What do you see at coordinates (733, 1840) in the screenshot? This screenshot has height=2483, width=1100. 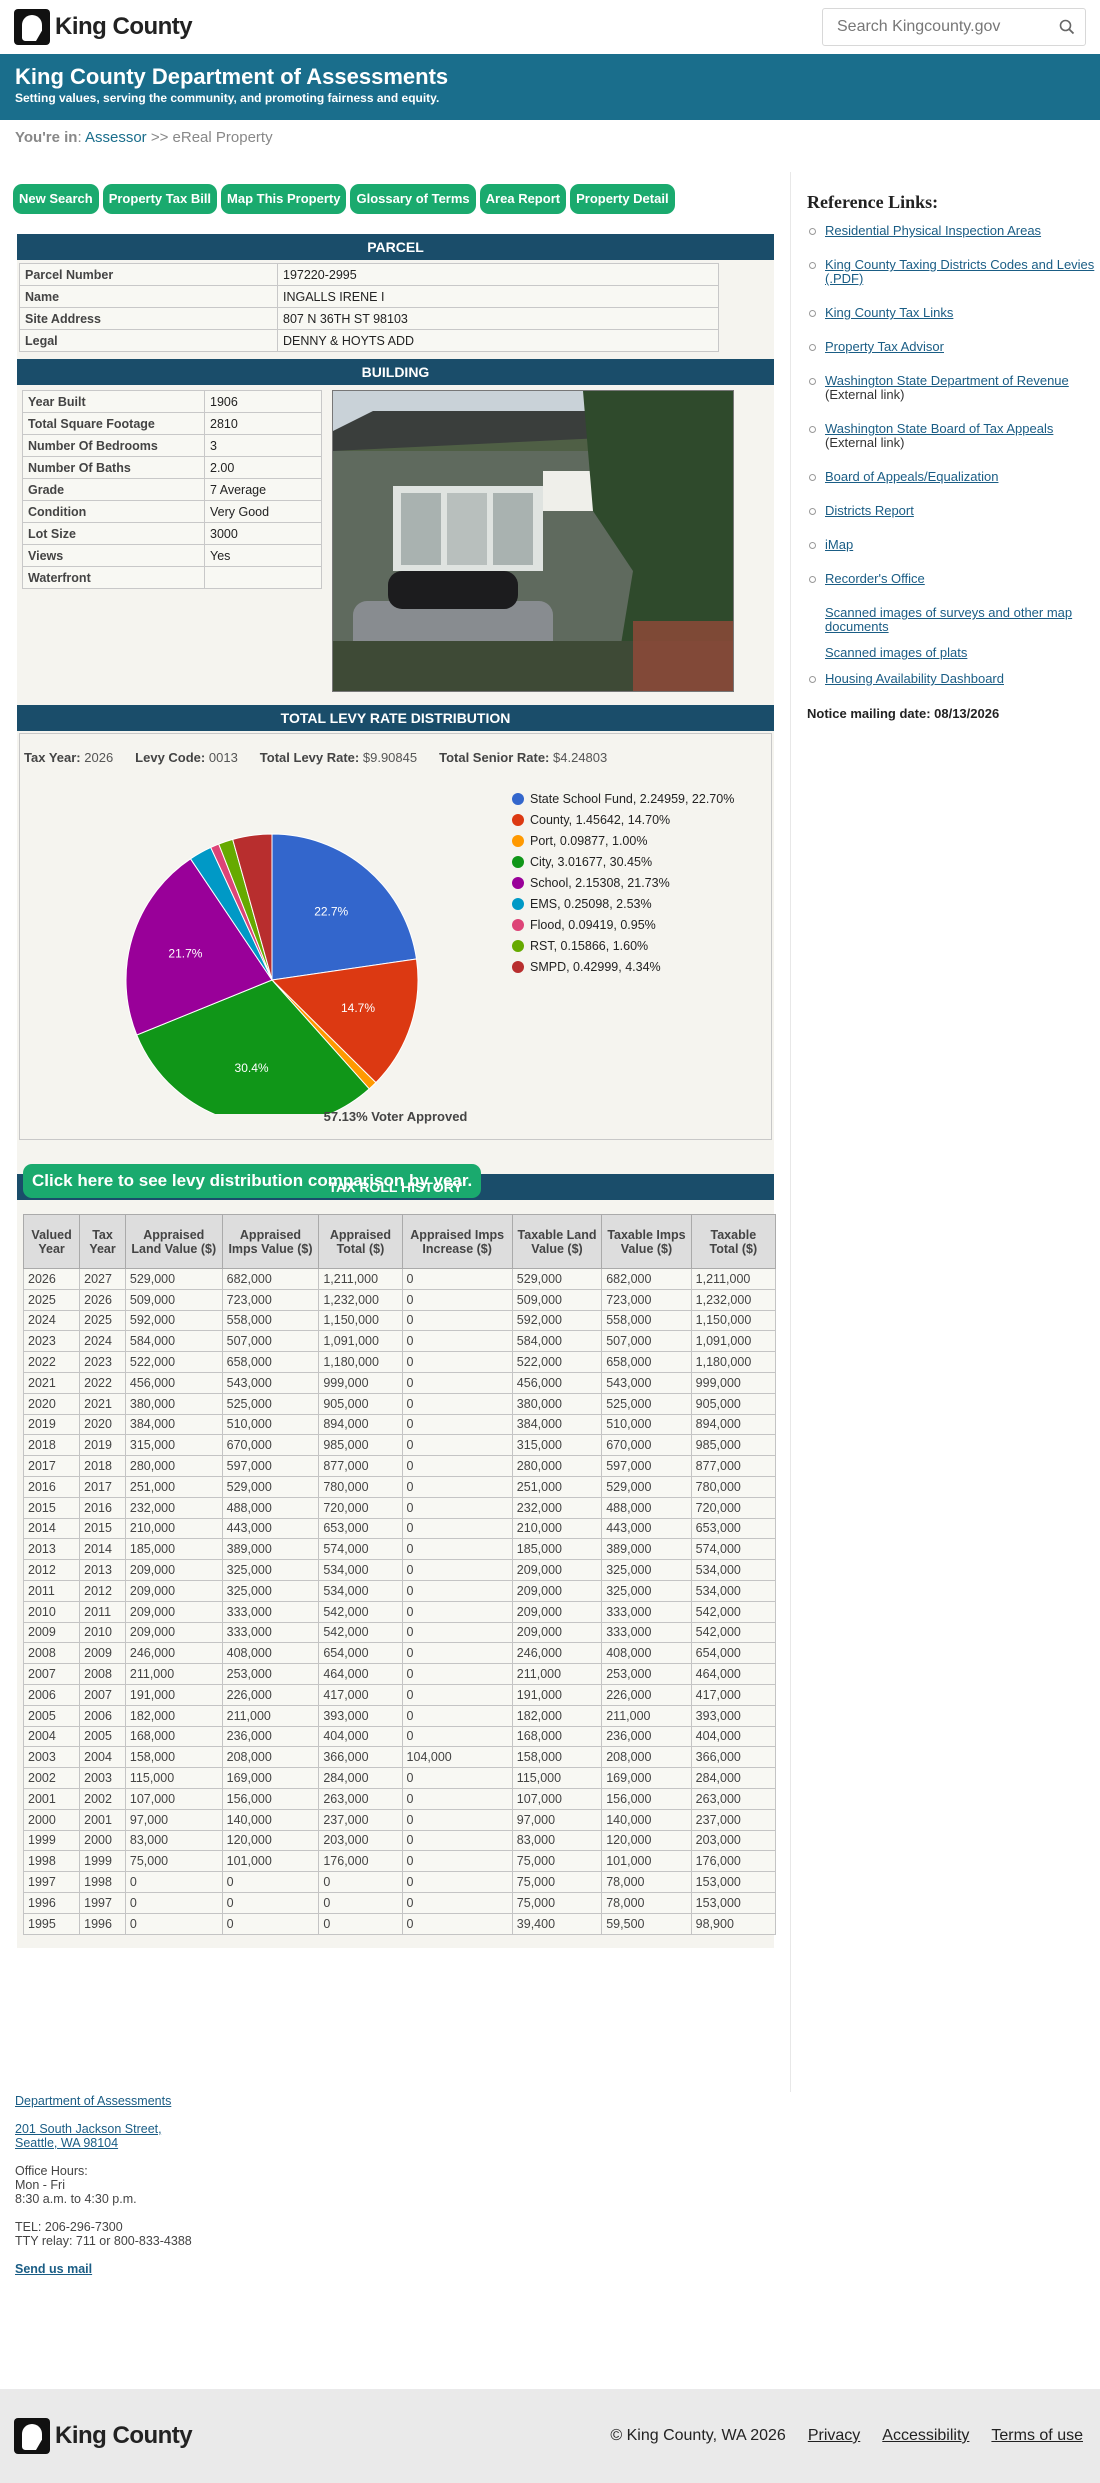 I see `tax-roll-cell: 203,000` at bounding box center [733, 1840].